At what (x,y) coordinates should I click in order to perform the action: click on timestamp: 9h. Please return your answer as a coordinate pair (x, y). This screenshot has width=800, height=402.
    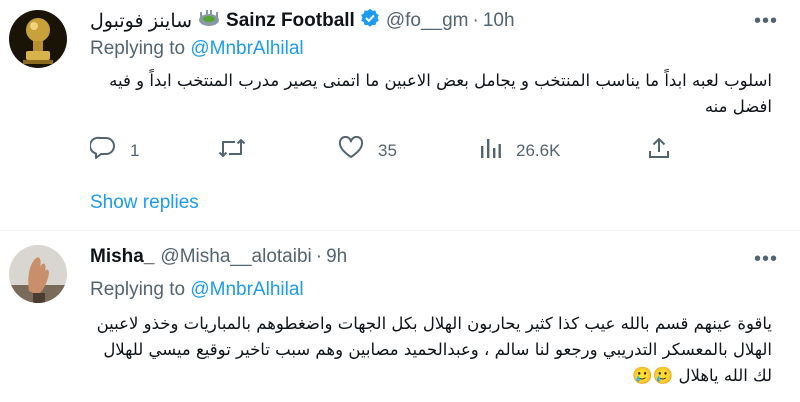
    Looking at the image, I should click on (336, 257).